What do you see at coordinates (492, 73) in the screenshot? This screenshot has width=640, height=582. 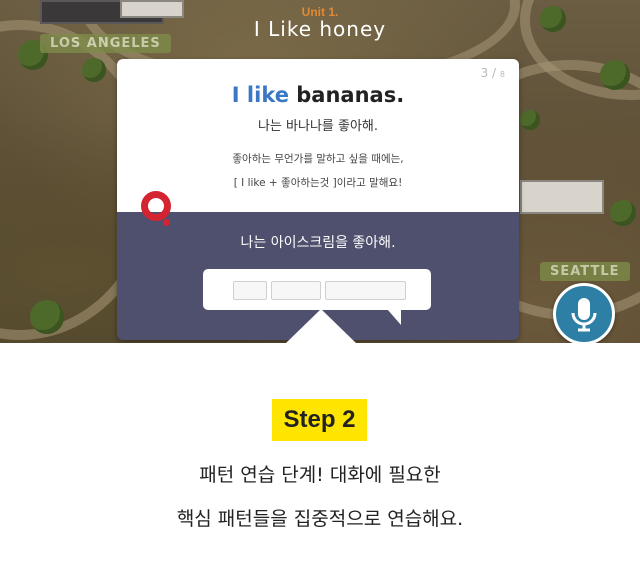 I see `page-counter: 3 / 8` at bounding box center [492, 73].